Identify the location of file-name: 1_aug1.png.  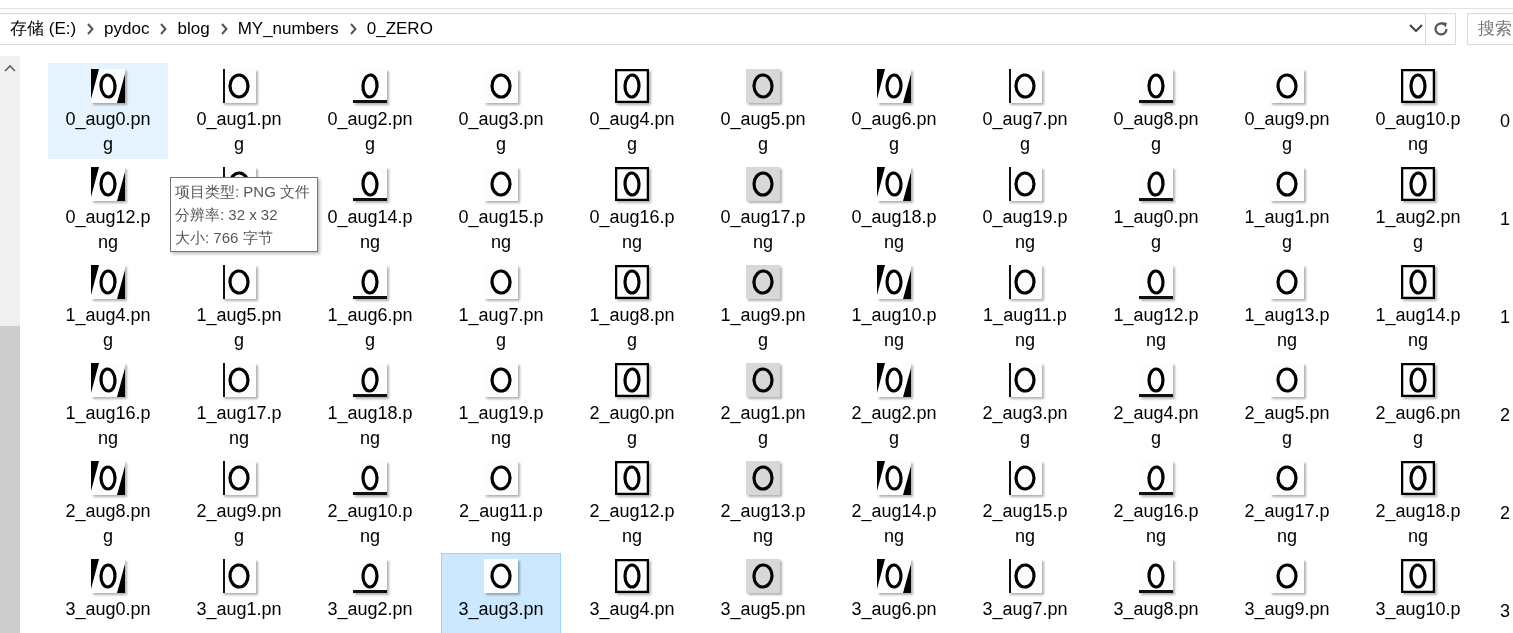
(1287, 230).